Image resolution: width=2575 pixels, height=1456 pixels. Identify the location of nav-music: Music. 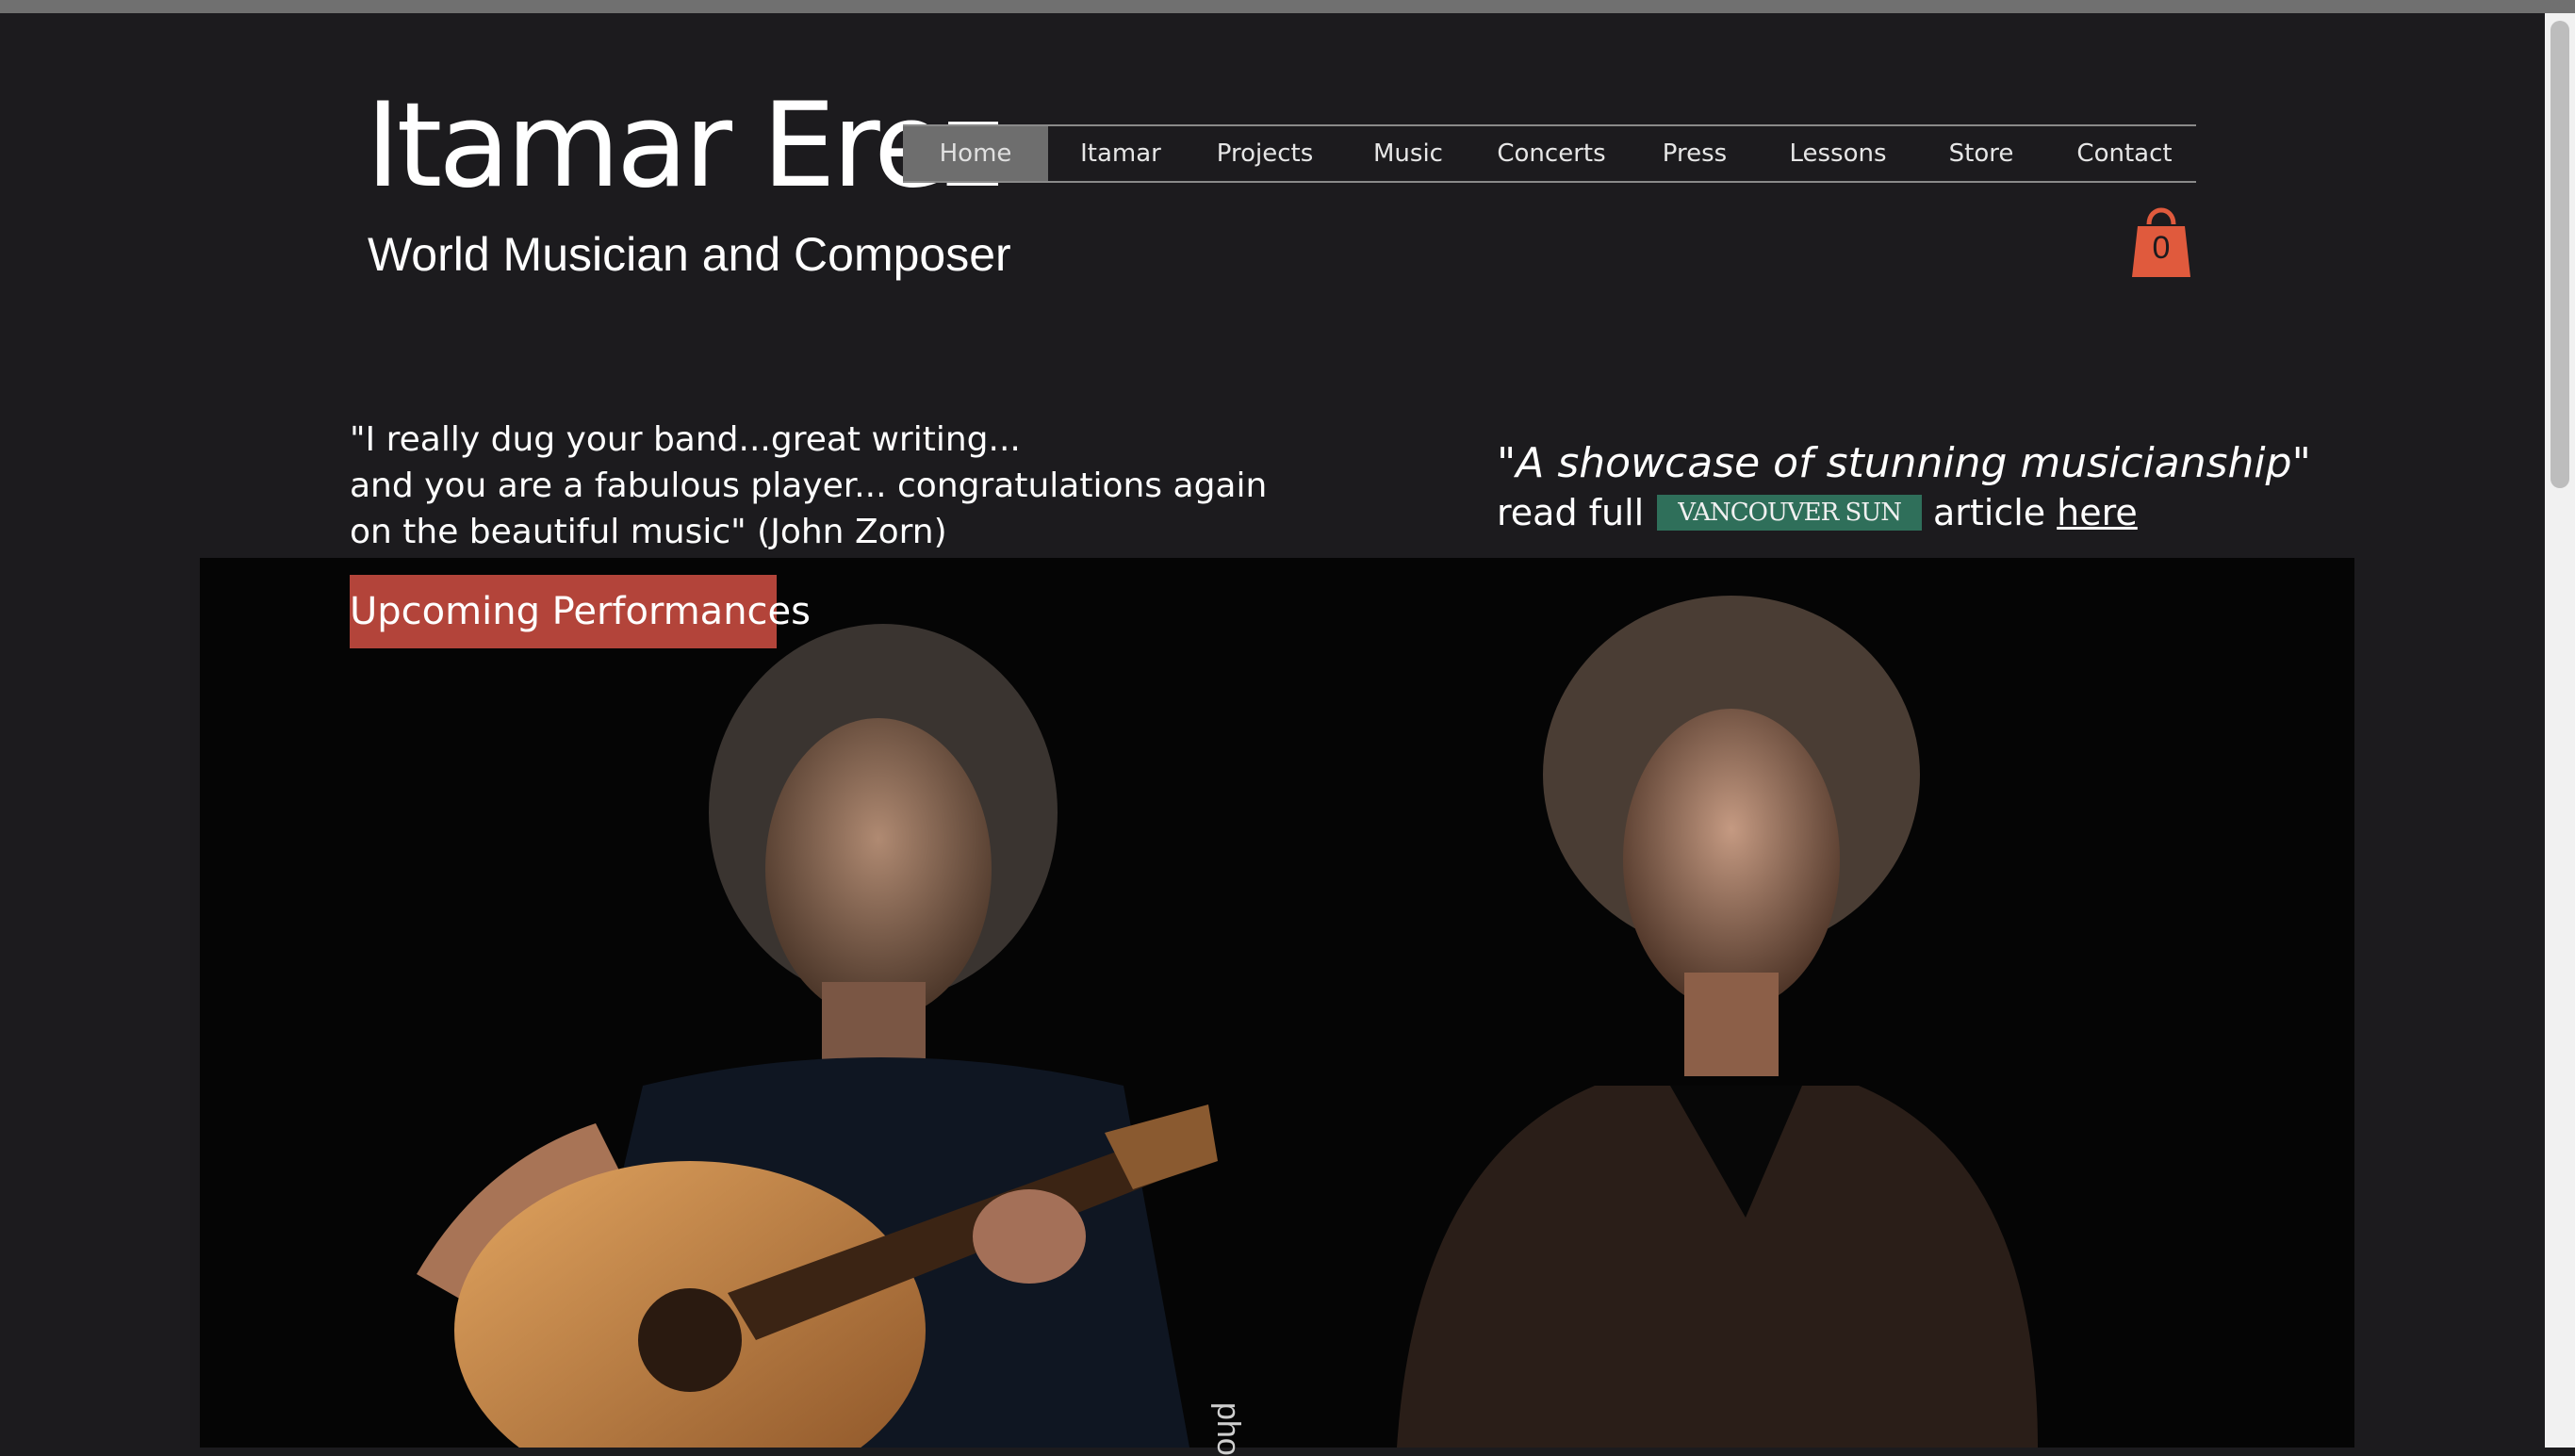
(1409, 153).